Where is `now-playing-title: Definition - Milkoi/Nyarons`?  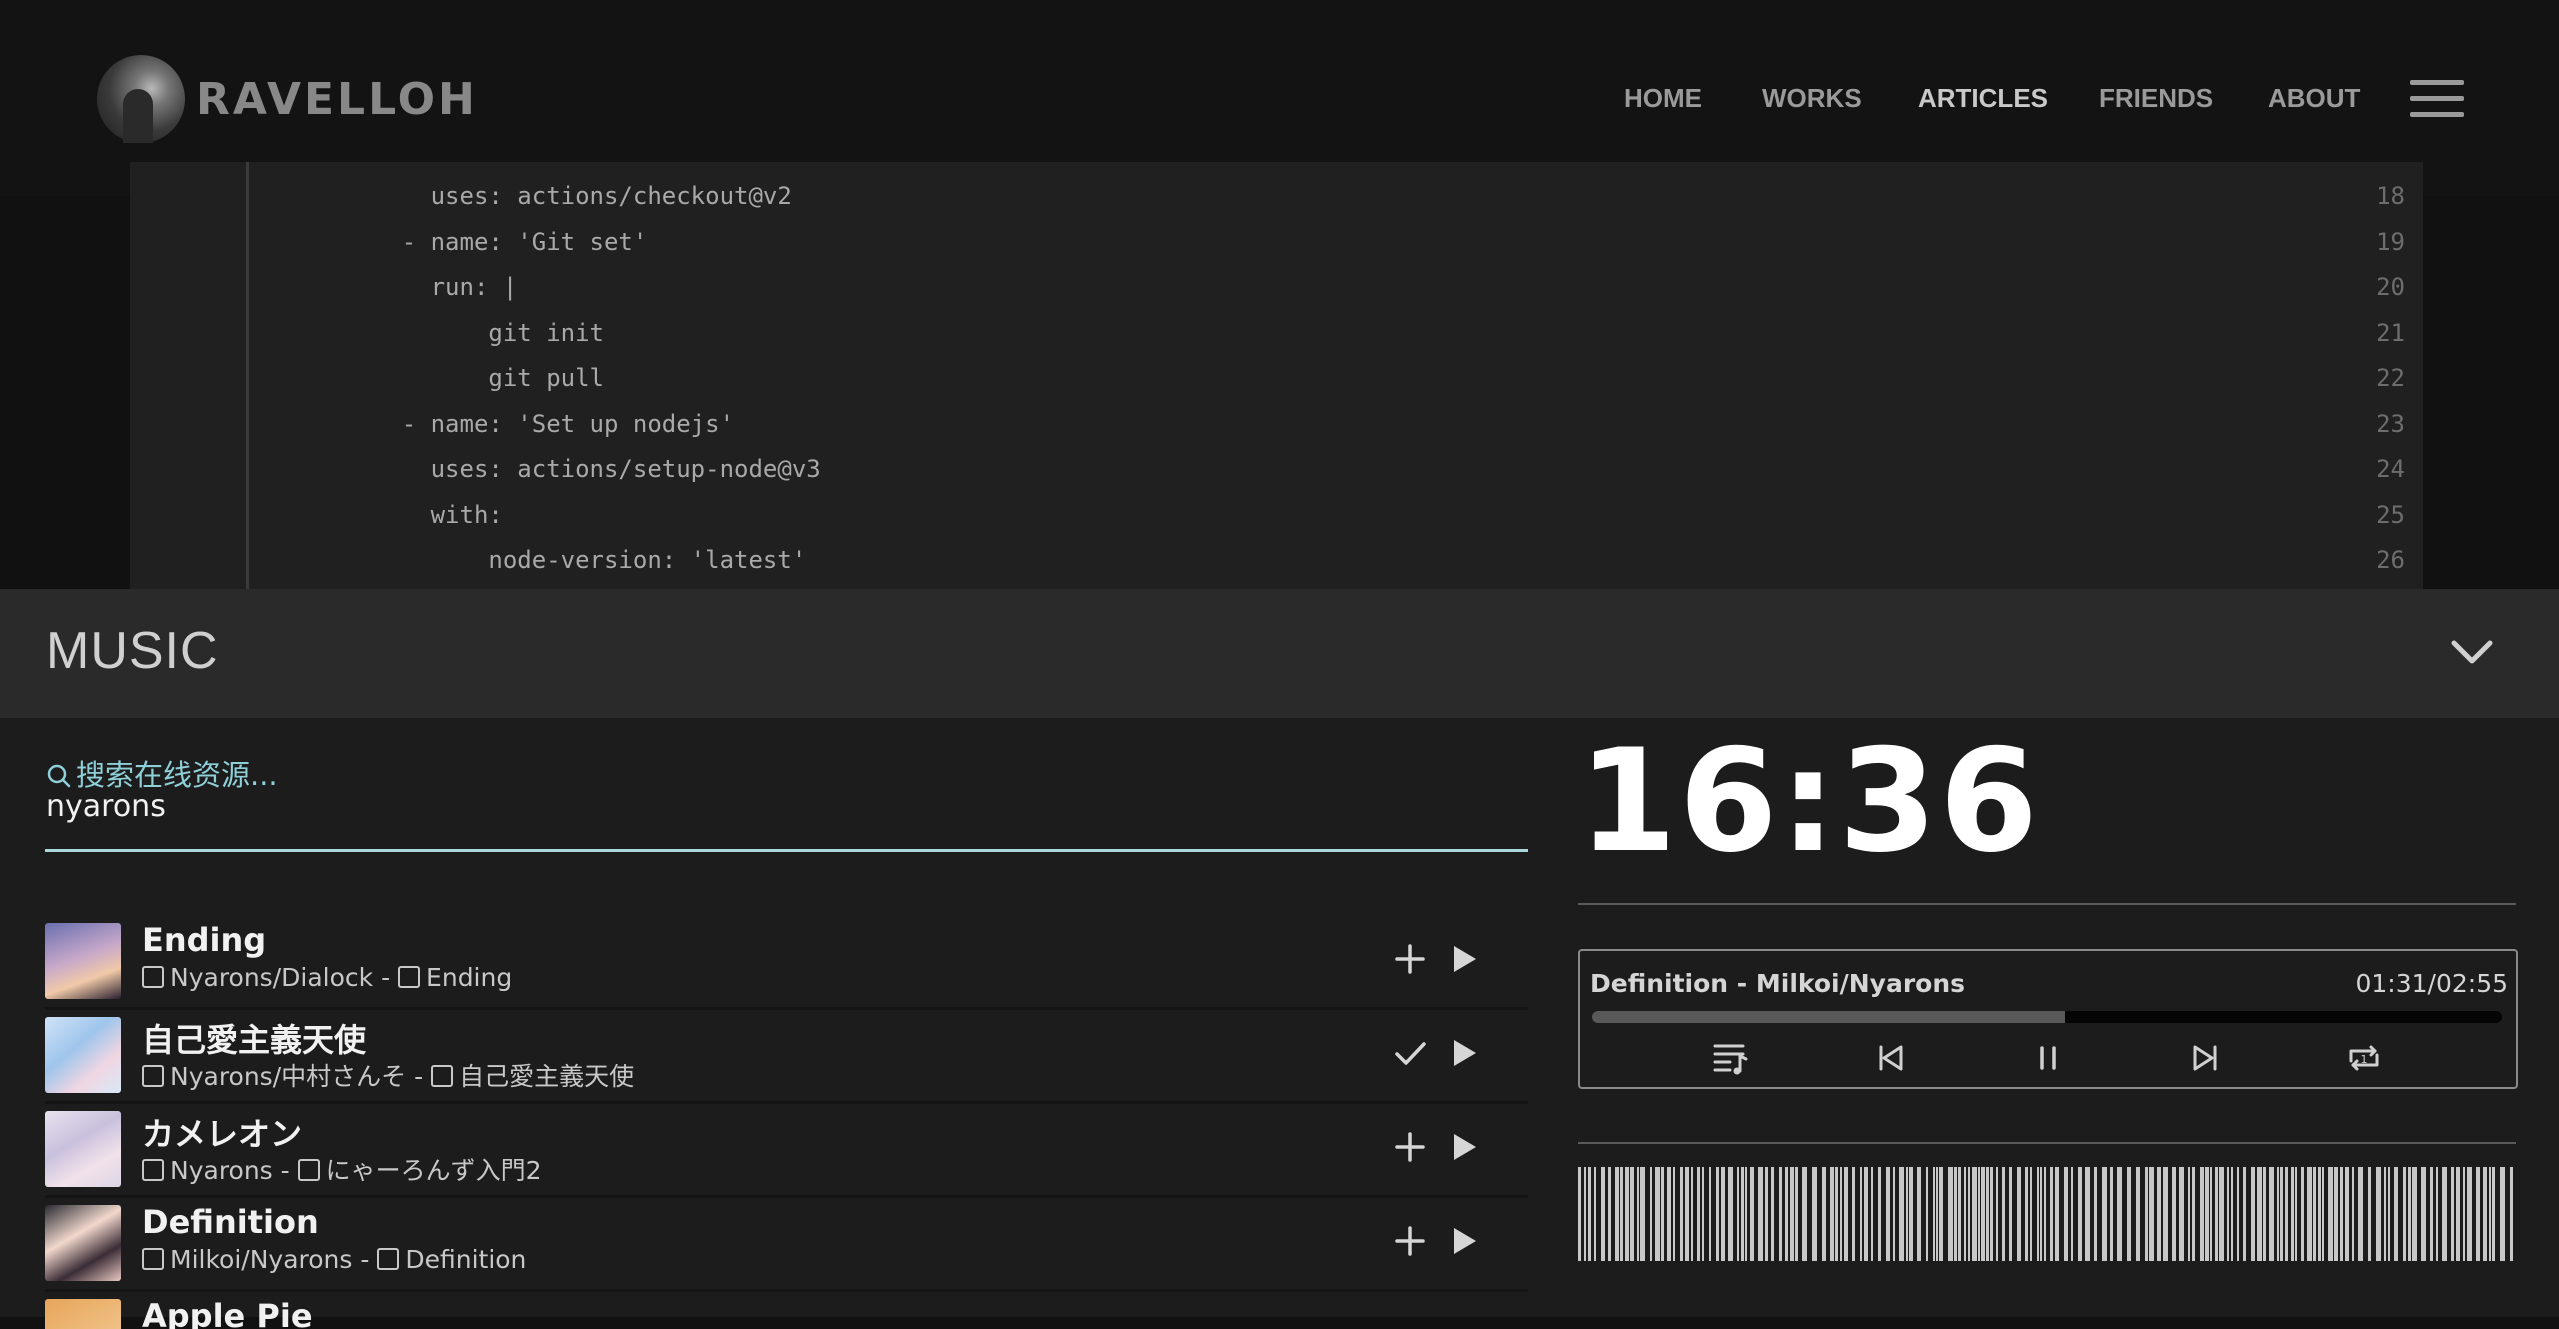 now-playing-title: Definition - Milkoi/Nyarons is located at coordinates (1777, 983).